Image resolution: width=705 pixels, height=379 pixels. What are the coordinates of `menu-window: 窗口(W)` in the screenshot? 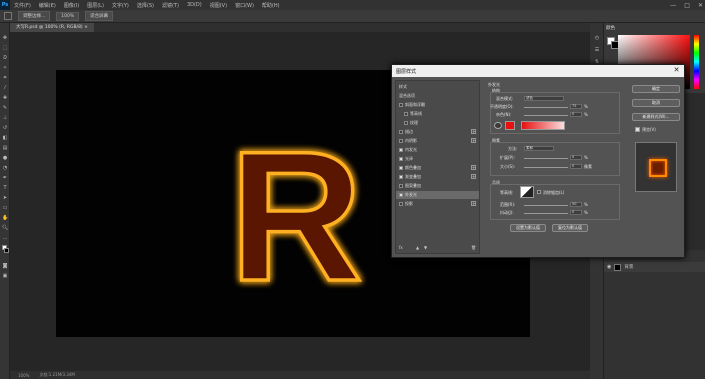 It's located at (244, 5).